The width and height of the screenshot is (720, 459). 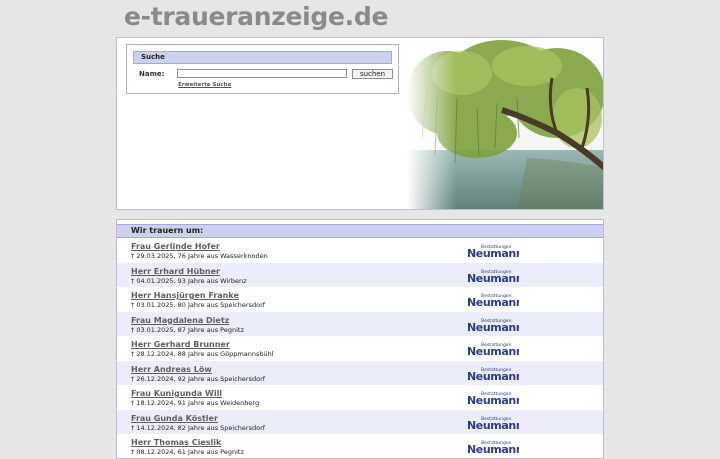 I want to click on willow-tree-image, so click(x=505, y=123).